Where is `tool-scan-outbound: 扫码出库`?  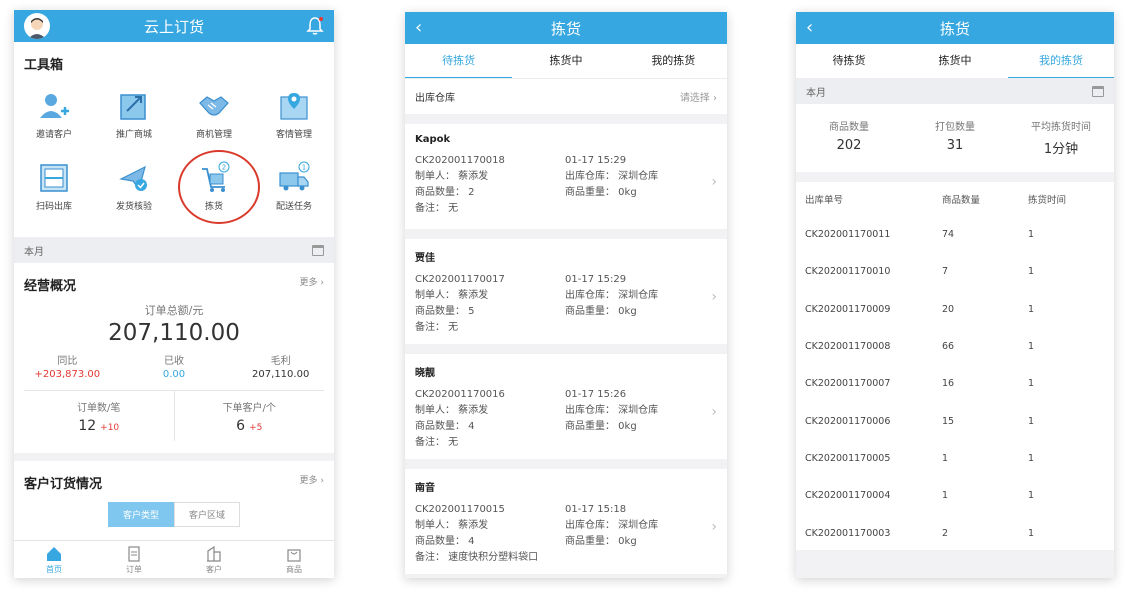 tool-scan-outbound: 扫码出库 is located at coordinates (54, 191).